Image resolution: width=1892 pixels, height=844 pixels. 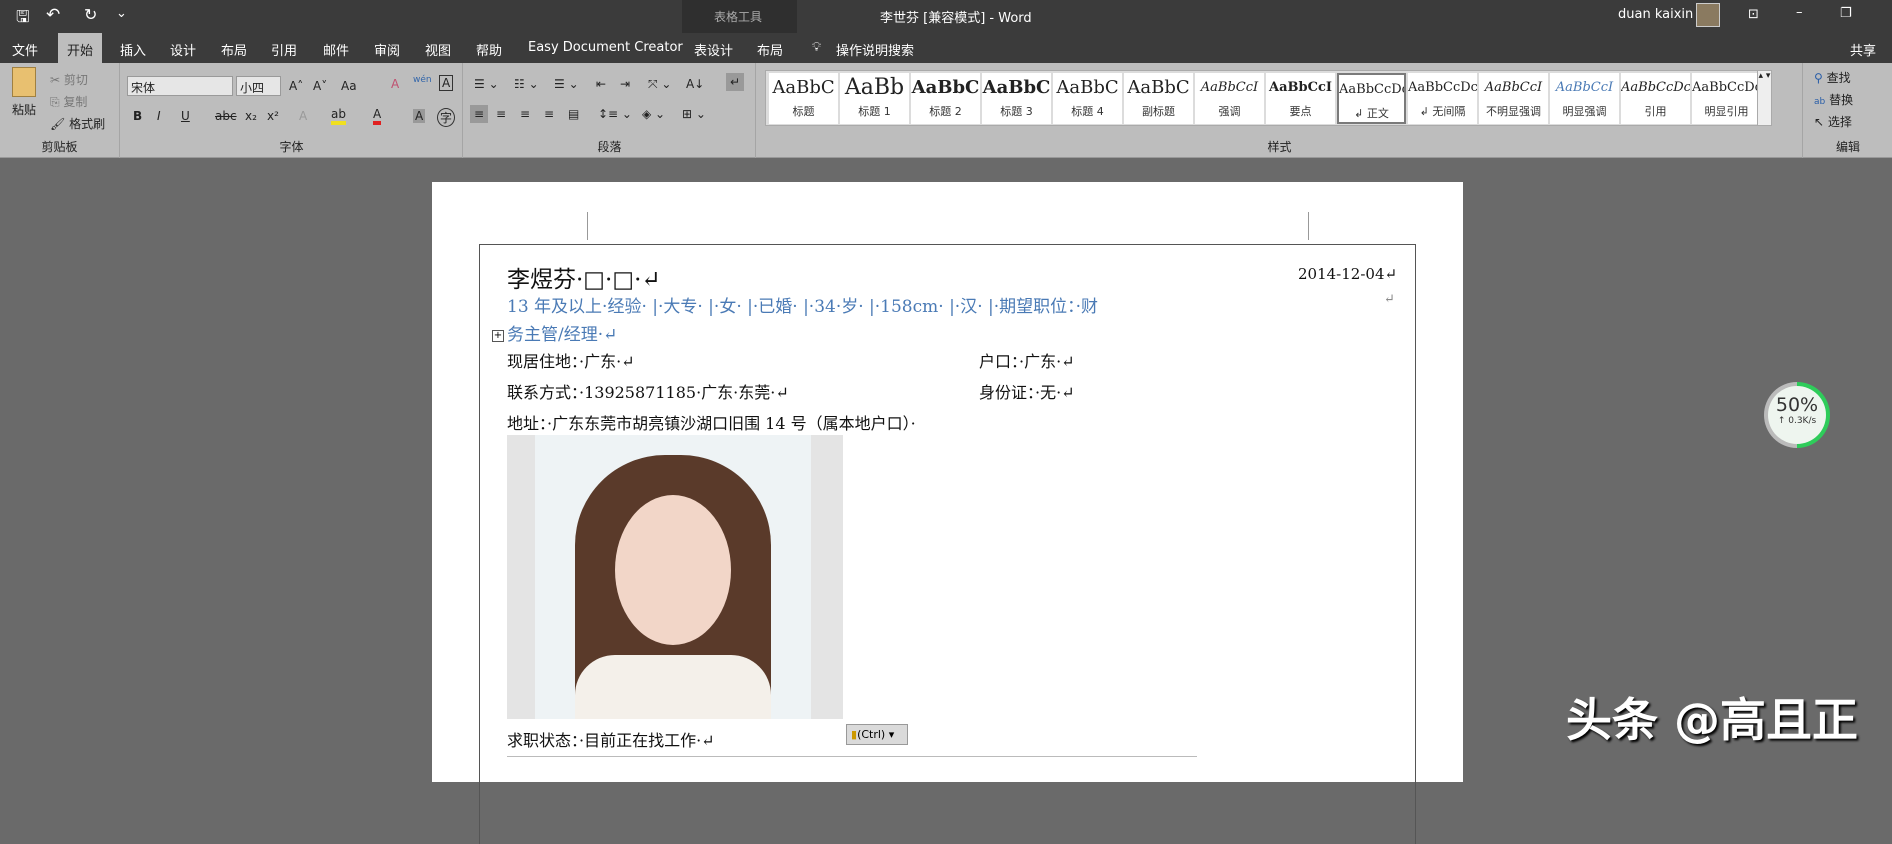 What do you see at coordinates (53, 15) in the screenshot?
I see `undo-icon: ↶` at bounding box center [53, 15].